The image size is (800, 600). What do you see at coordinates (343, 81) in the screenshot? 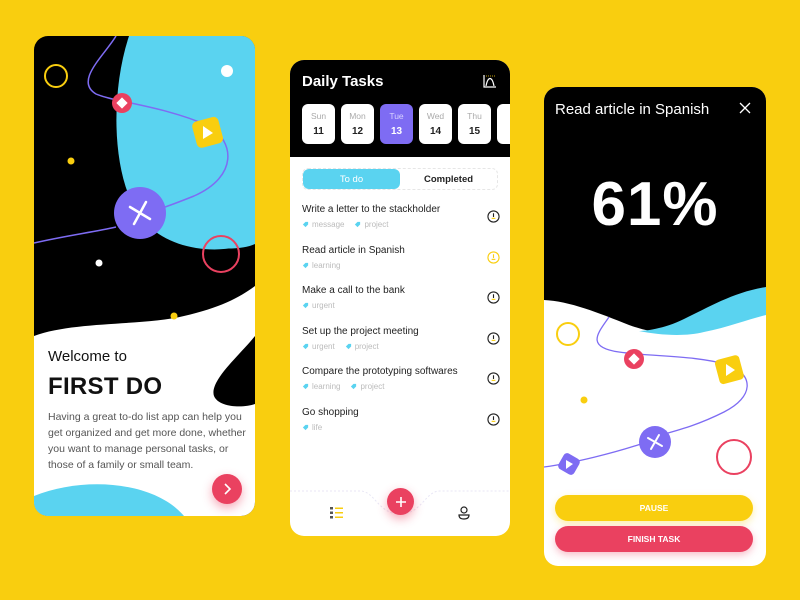
I see `page-title: Daily Tasks` at bounding box center [343, 81].